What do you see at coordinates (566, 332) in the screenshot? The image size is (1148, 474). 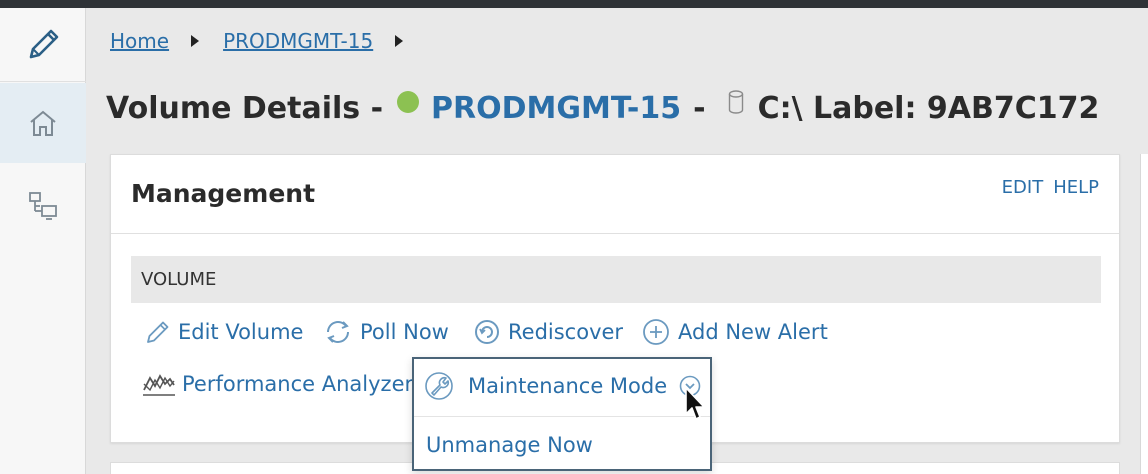 I see `rediscover-label: Rediscover` at bounding box center [566, 332].